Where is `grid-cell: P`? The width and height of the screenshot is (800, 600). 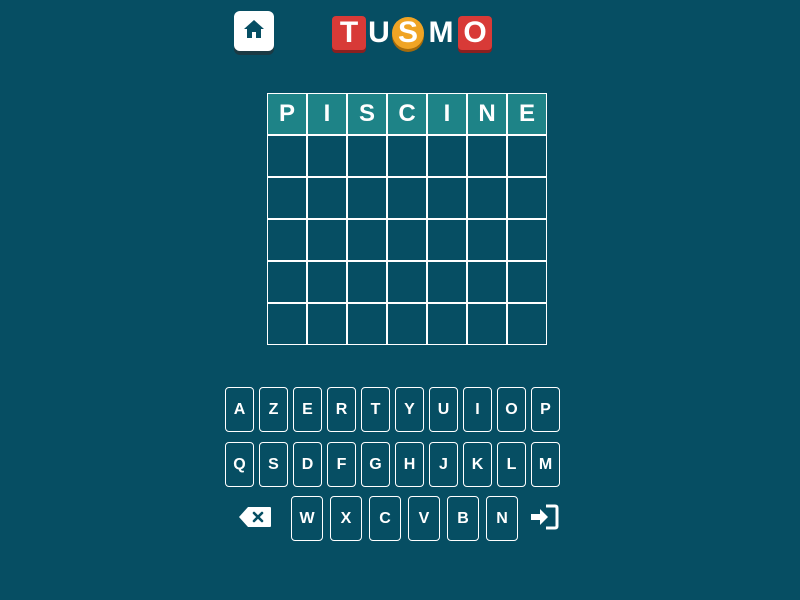
grid-cell: P is located at coordinates (287, 114).